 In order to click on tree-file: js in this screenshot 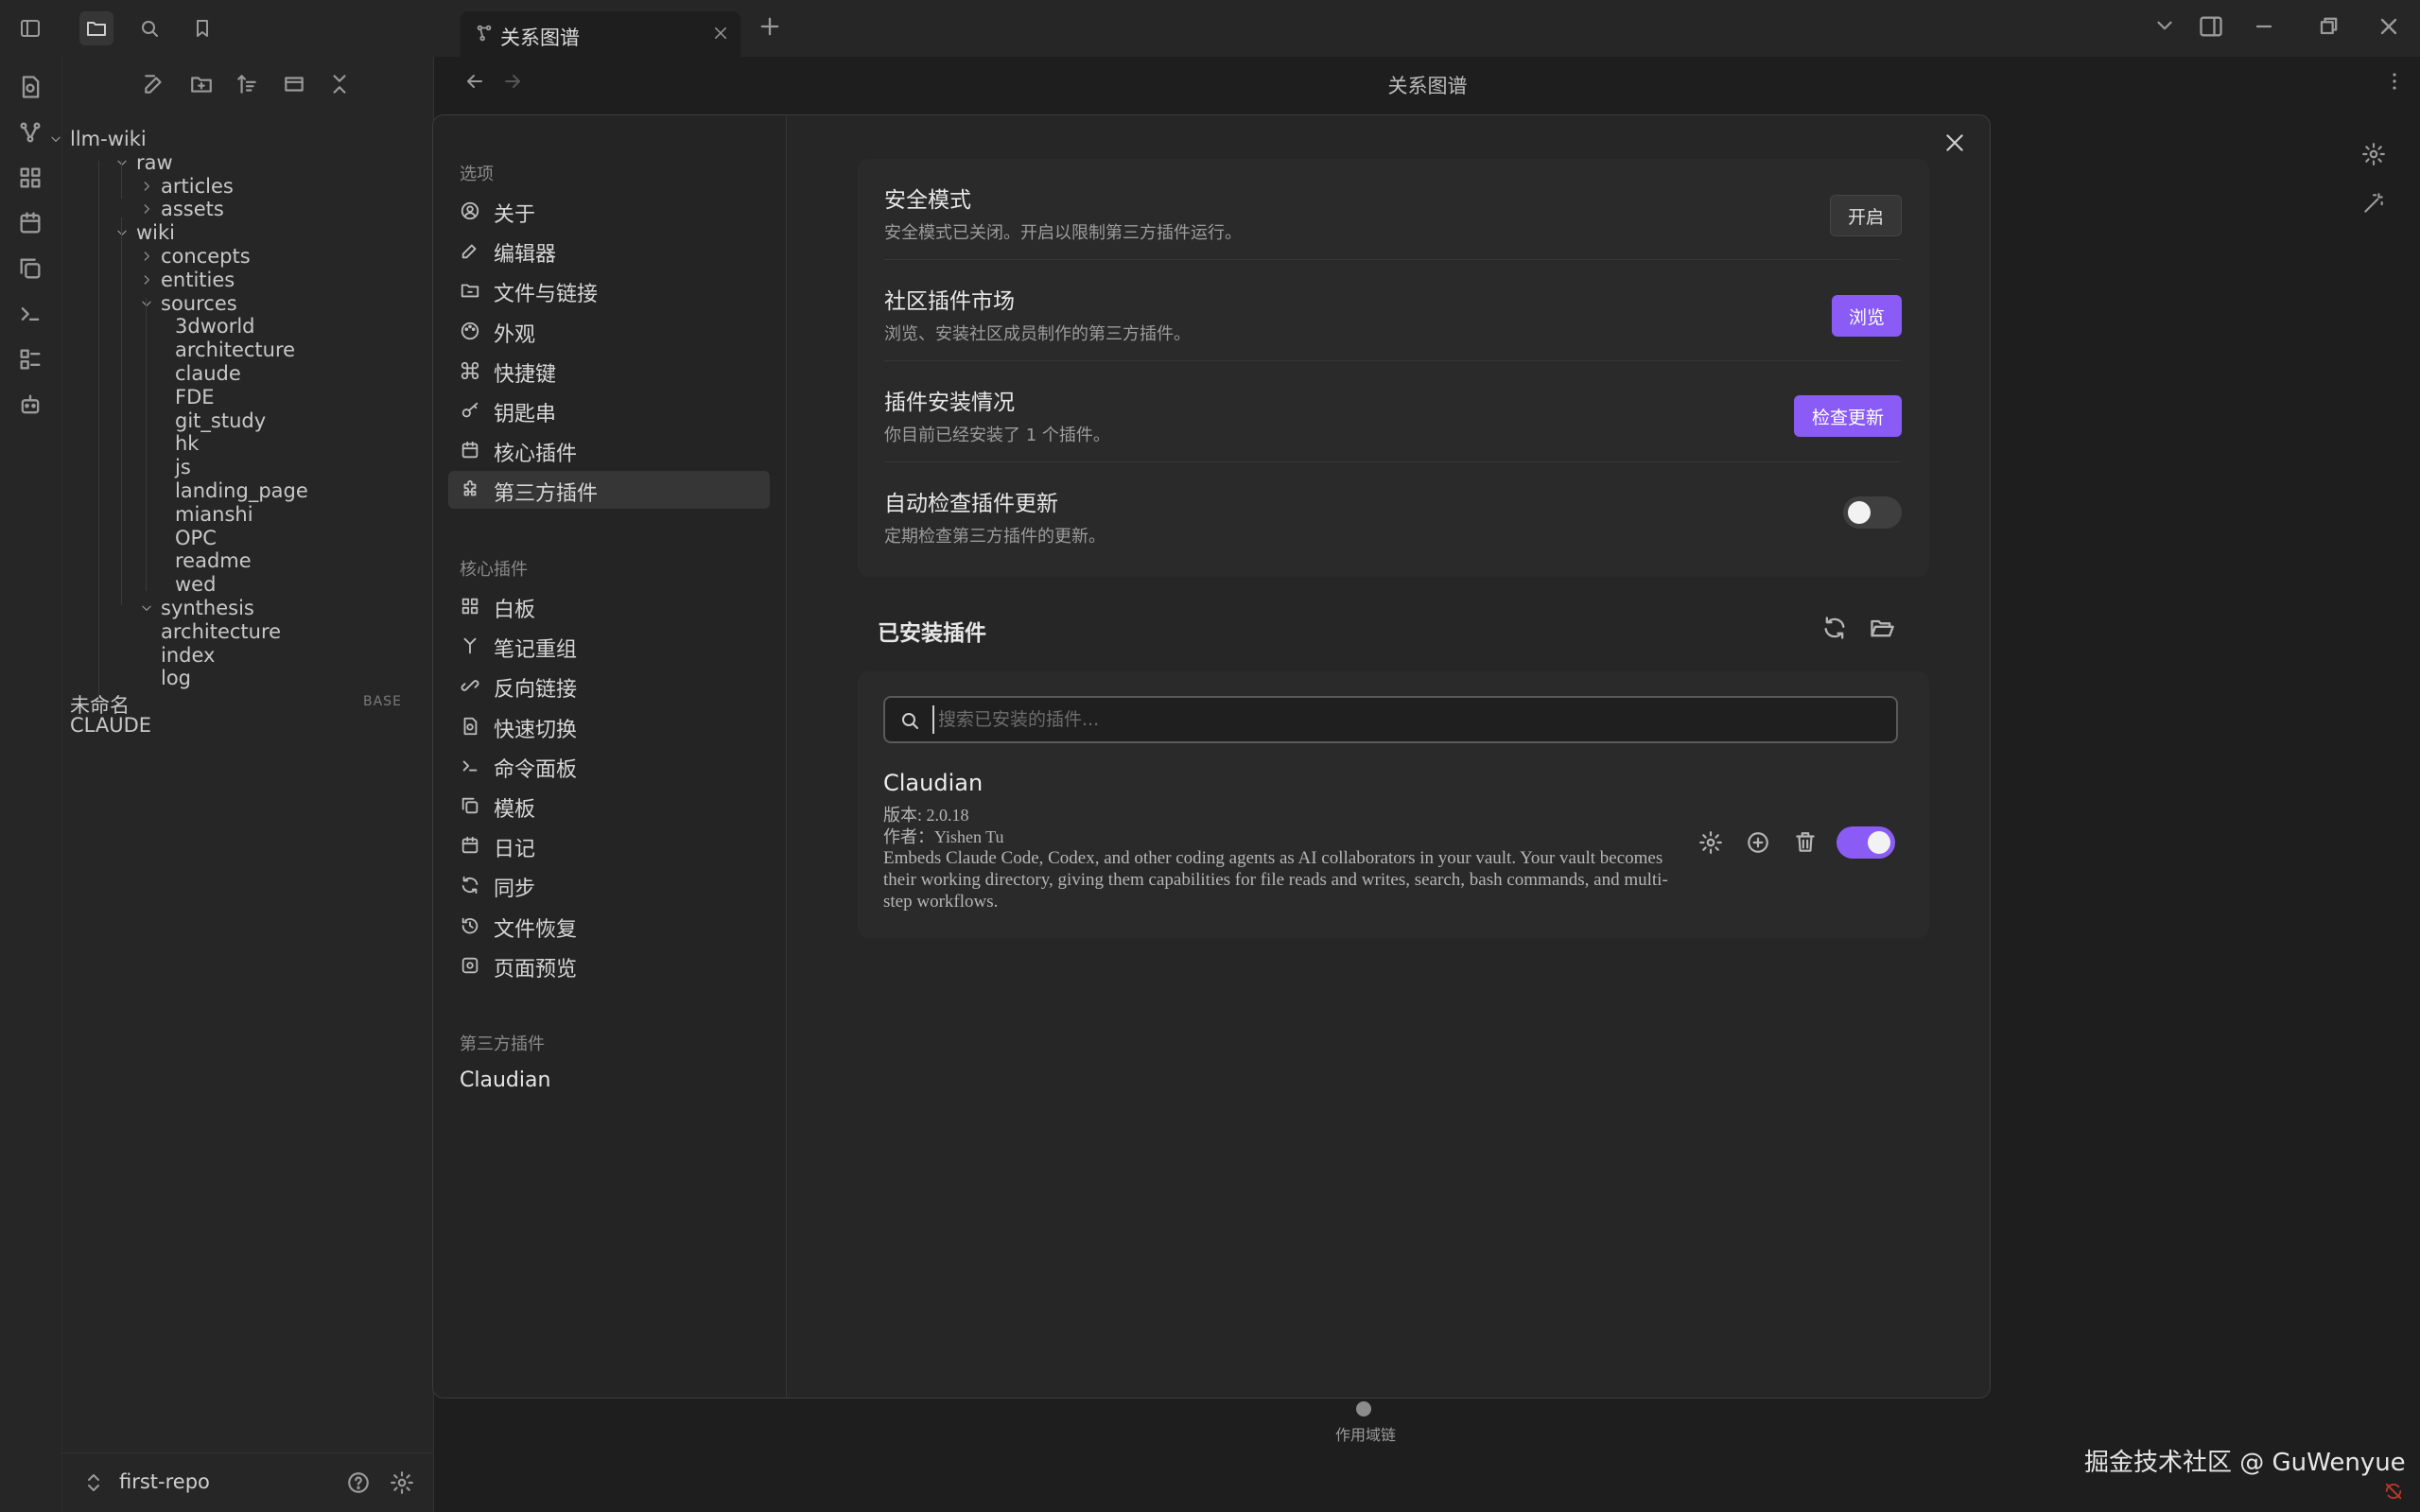, I will do `click(183, 467)`.